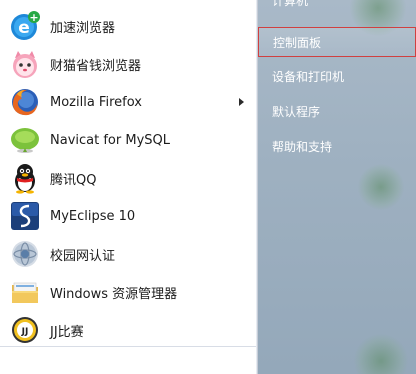 The image size is (416, 374). What do you see at coordinates (25, 178) in the screenshot?
I see `qq-penguin-icon` at bounding box center [25, 178].